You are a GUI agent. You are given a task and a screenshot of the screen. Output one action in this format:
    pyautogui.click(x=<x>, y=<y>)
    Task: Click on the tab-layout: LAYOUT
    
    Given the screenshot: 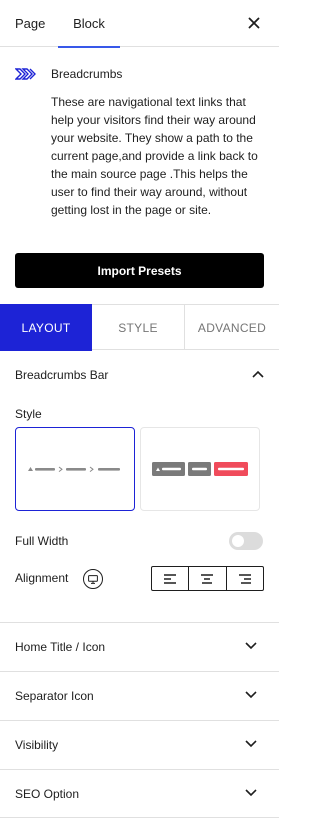 What is the action you would take?
    pyautogui.click(x=46, y=327)
    